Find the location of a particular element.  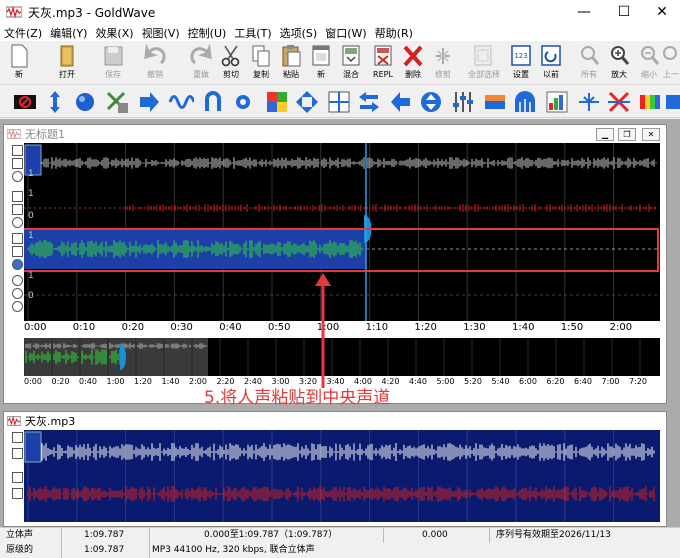

menu-view: 视图(V) is located at coordinates (161, 33).